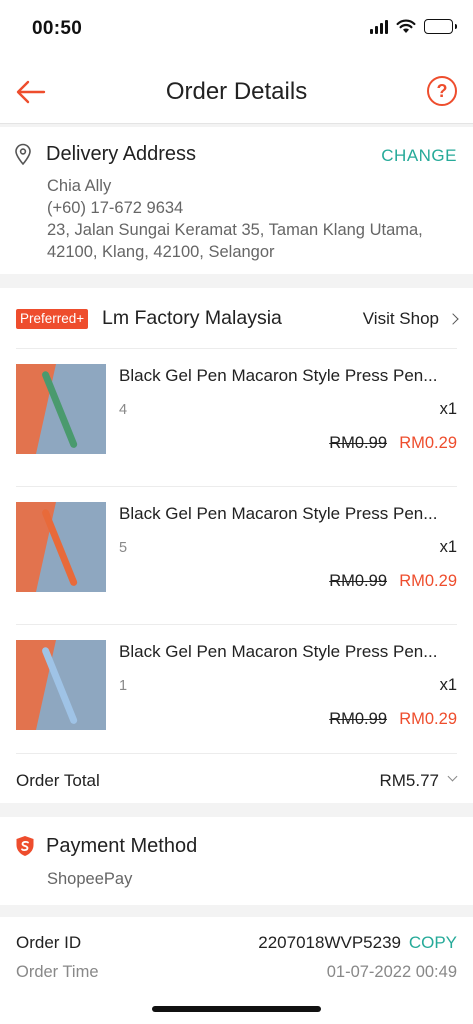 This screenshot has width=473, height=1024. I want to click on visit-shop-label: Visit Shop, so click(400, 318).